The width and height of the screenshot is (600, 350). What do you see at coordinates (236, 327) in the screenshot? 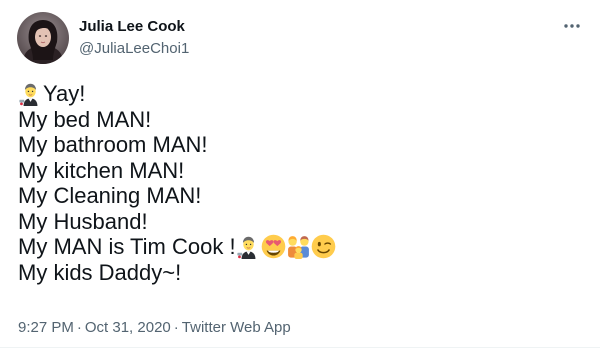
I see `tweet-source-link: Twitter Web App` at bounding box center [236, 327].